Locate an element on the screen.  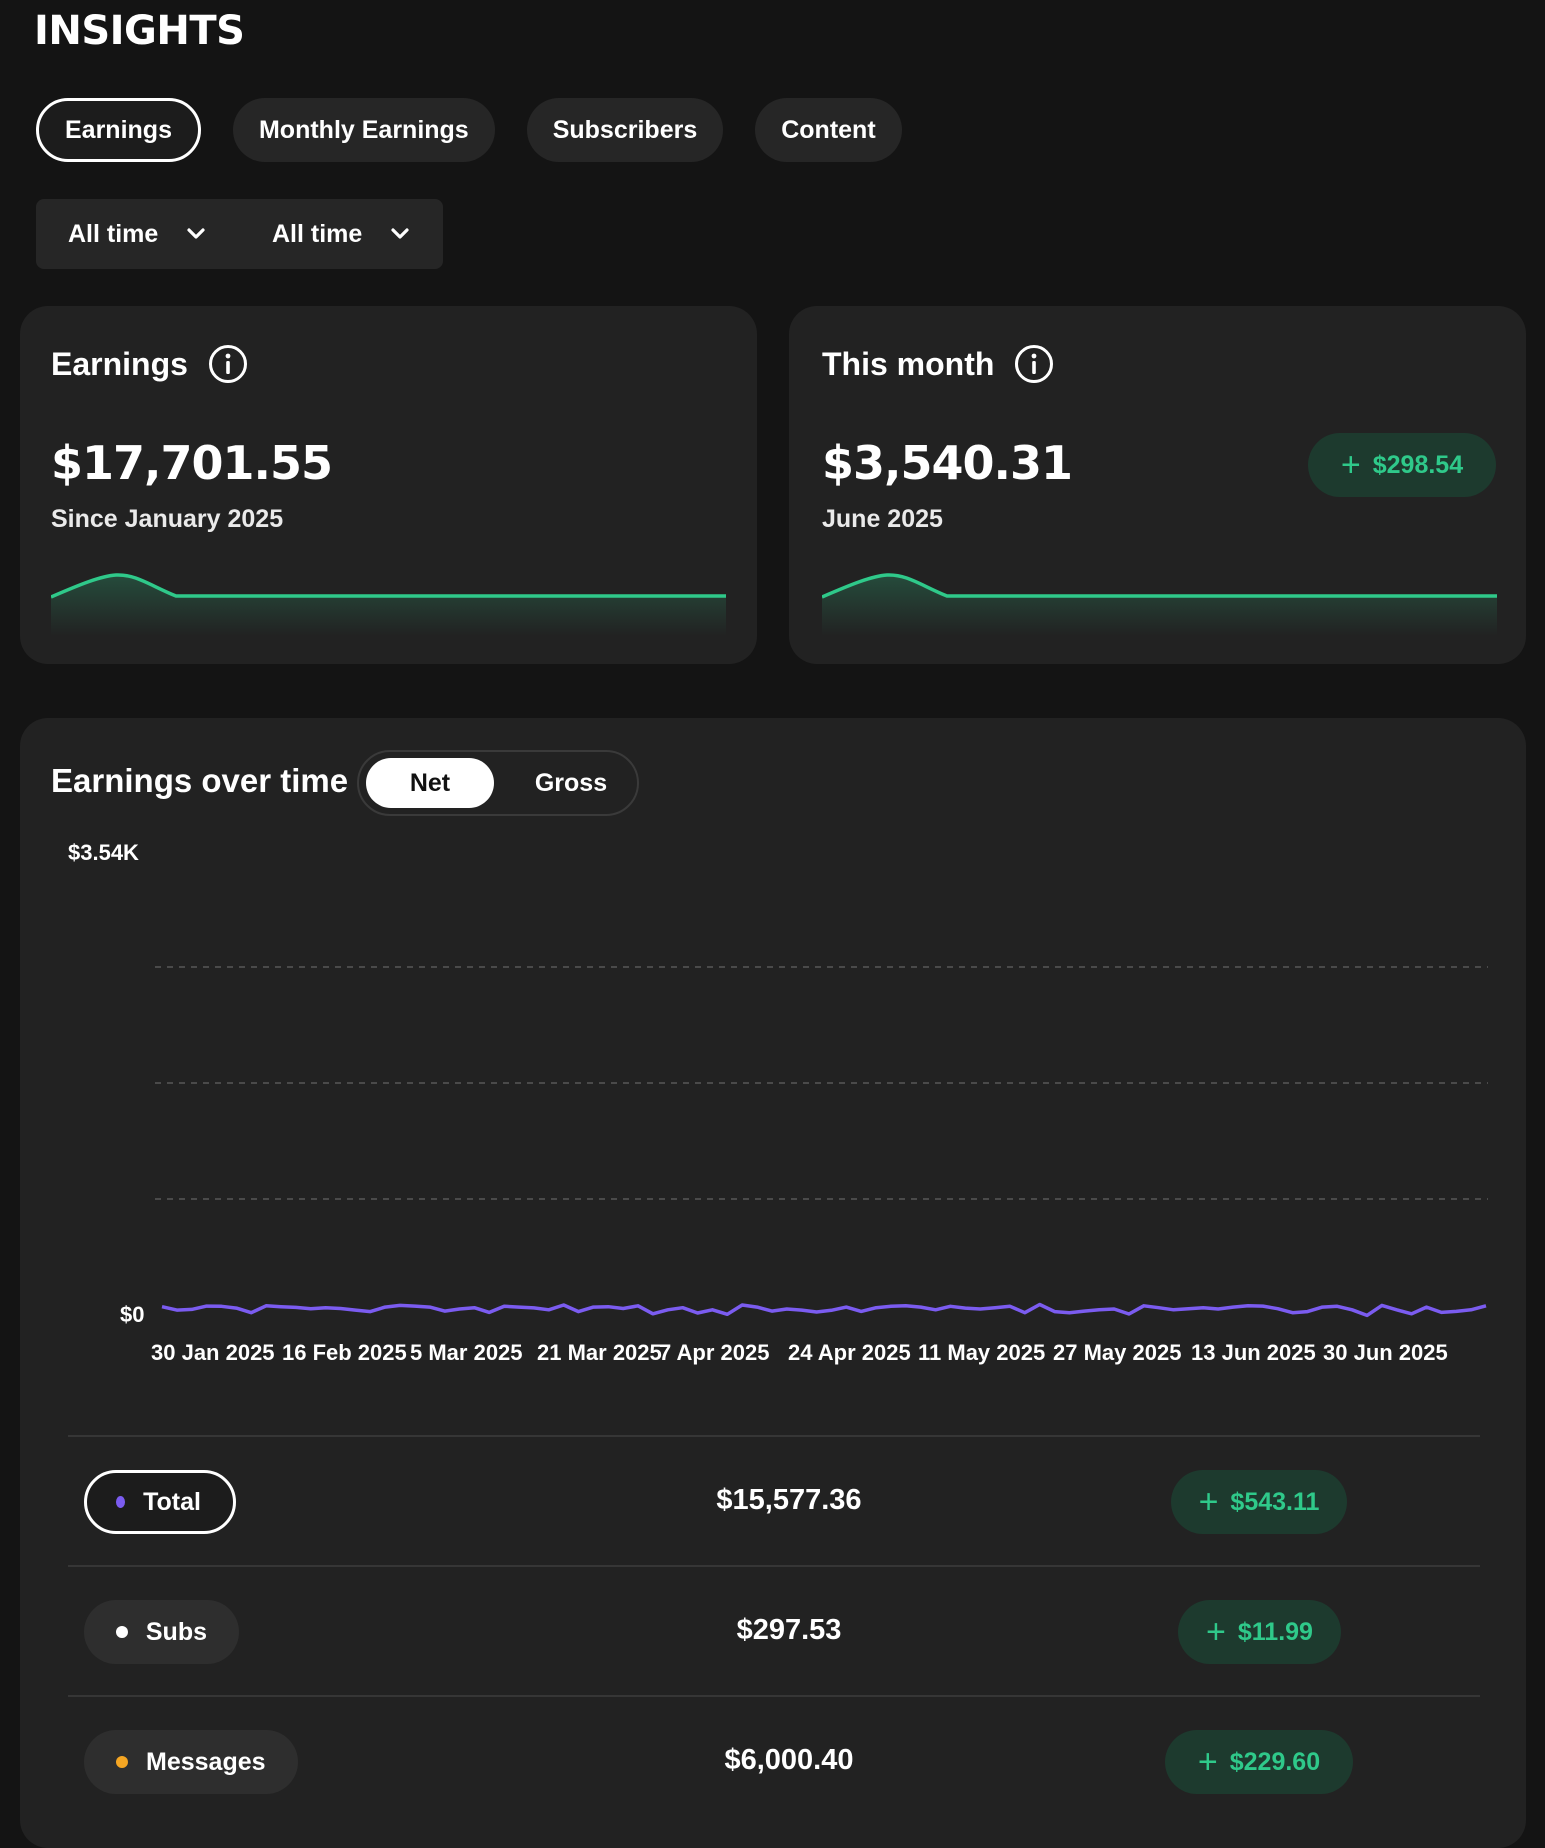
legend-messages-label: Messages is located at coordinates (206, 1761).